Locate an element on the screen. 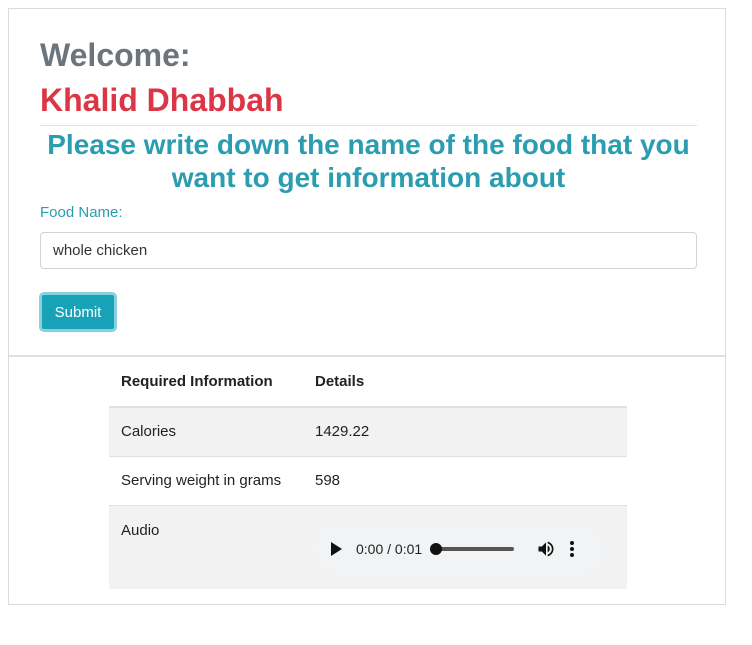 This screenshot has height=645, width=752. row-value-audio: 0:00 / 0:01 is located at coordinates (465, 547).